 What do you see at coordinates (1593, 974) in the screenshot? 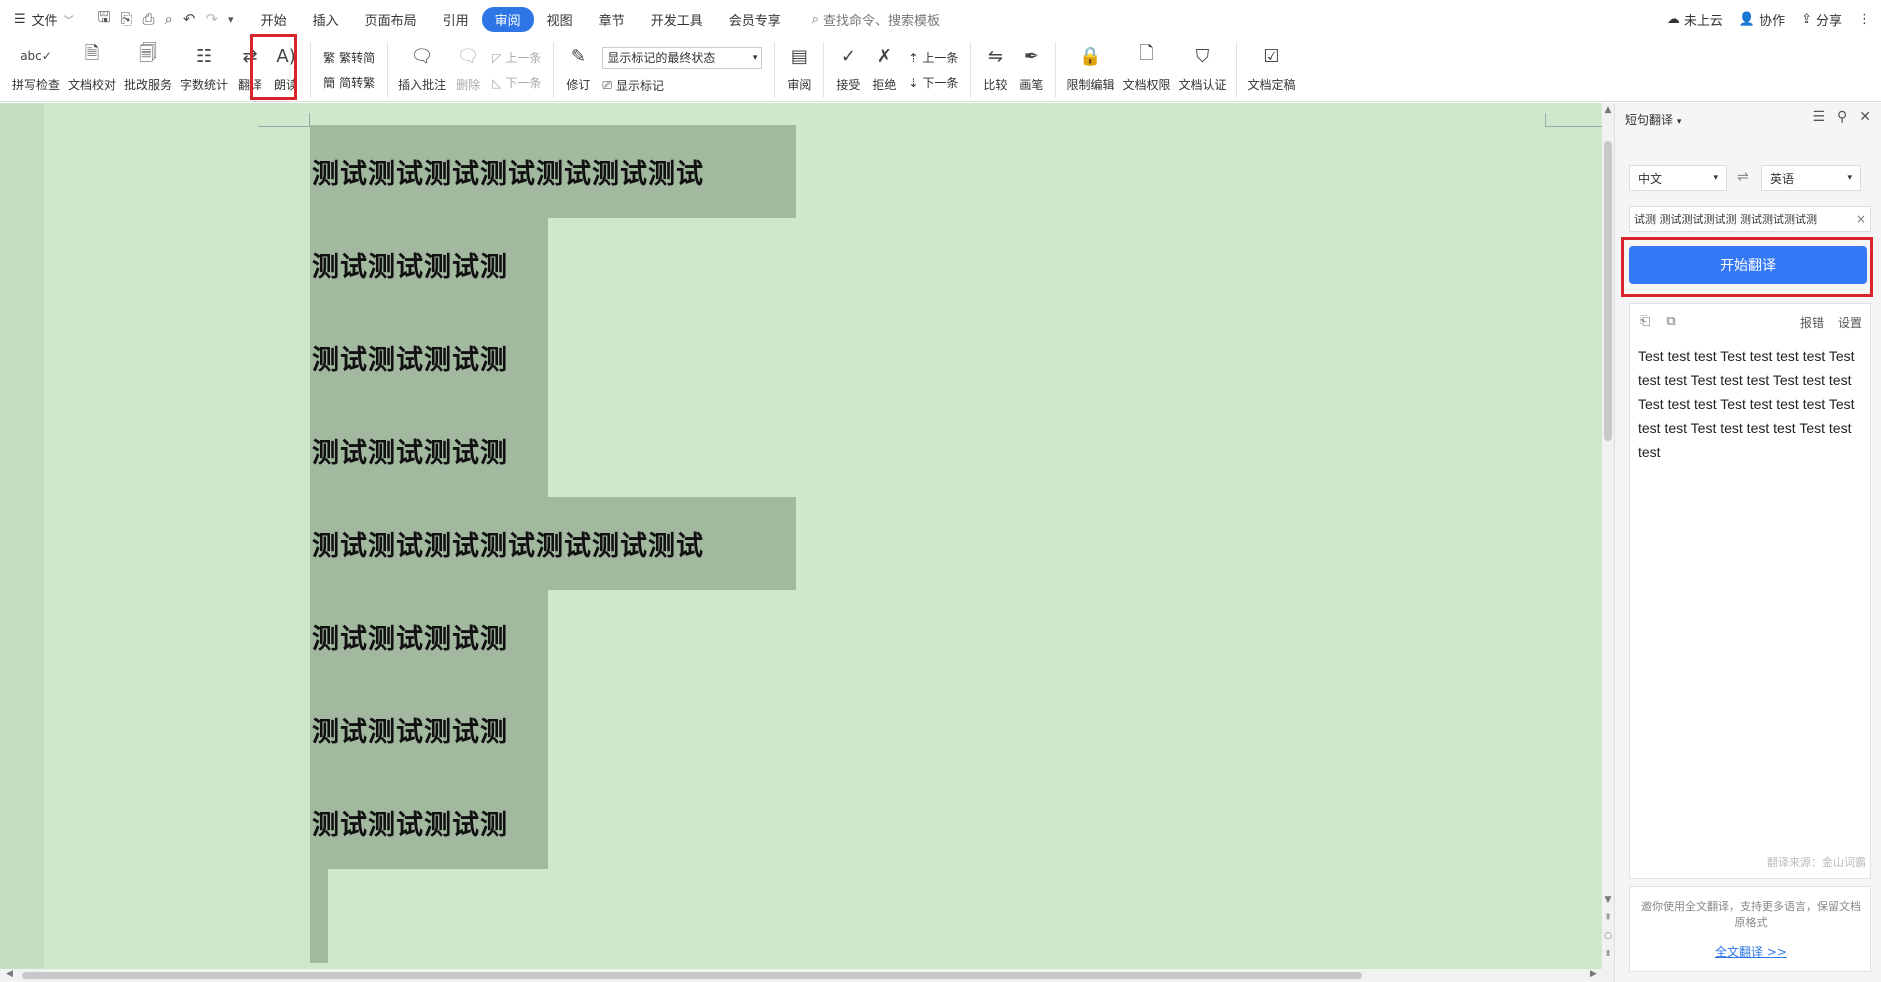
I see `scroll-right-icon: ▶` at bounding box center [1593, 974].